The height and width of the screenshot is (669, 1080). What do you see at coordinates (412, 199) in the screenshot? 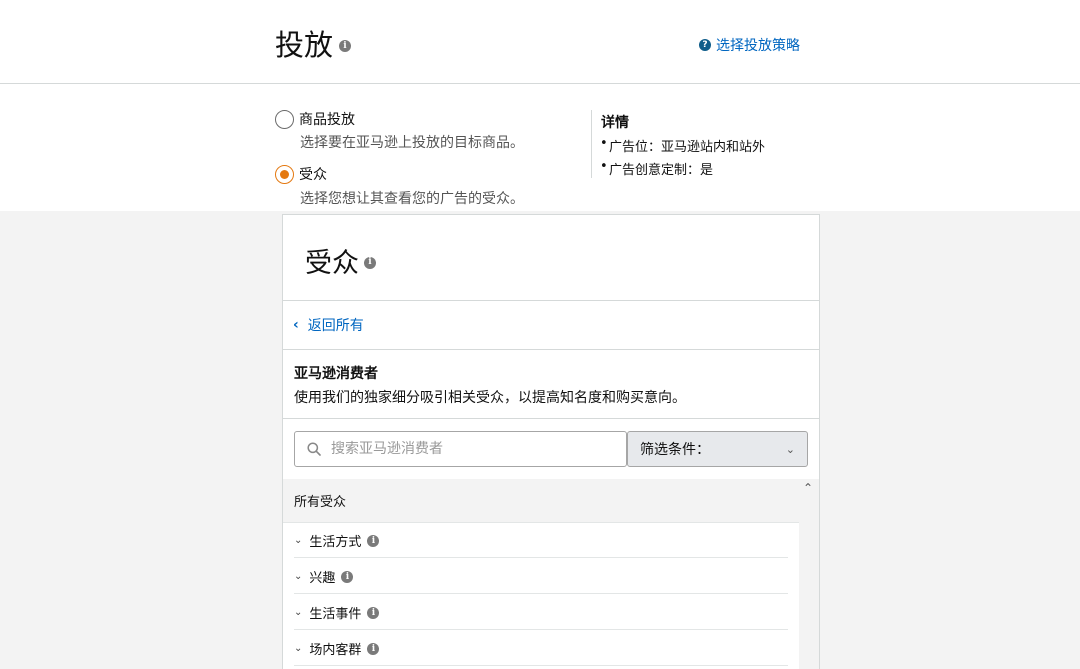
I see `option-description-audience: 选择您想让其查看您的广告的受众。` at bounding box center [412, 199].